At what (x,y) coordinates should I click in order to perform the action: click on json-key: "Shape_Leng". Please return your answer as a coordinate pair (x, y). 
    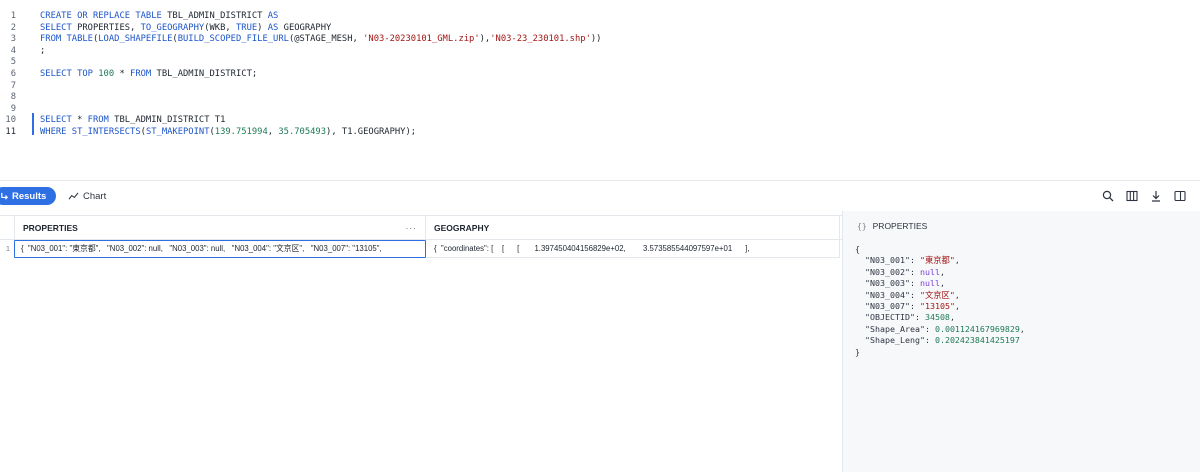
    Looking at the image, I should click on (895, 340).